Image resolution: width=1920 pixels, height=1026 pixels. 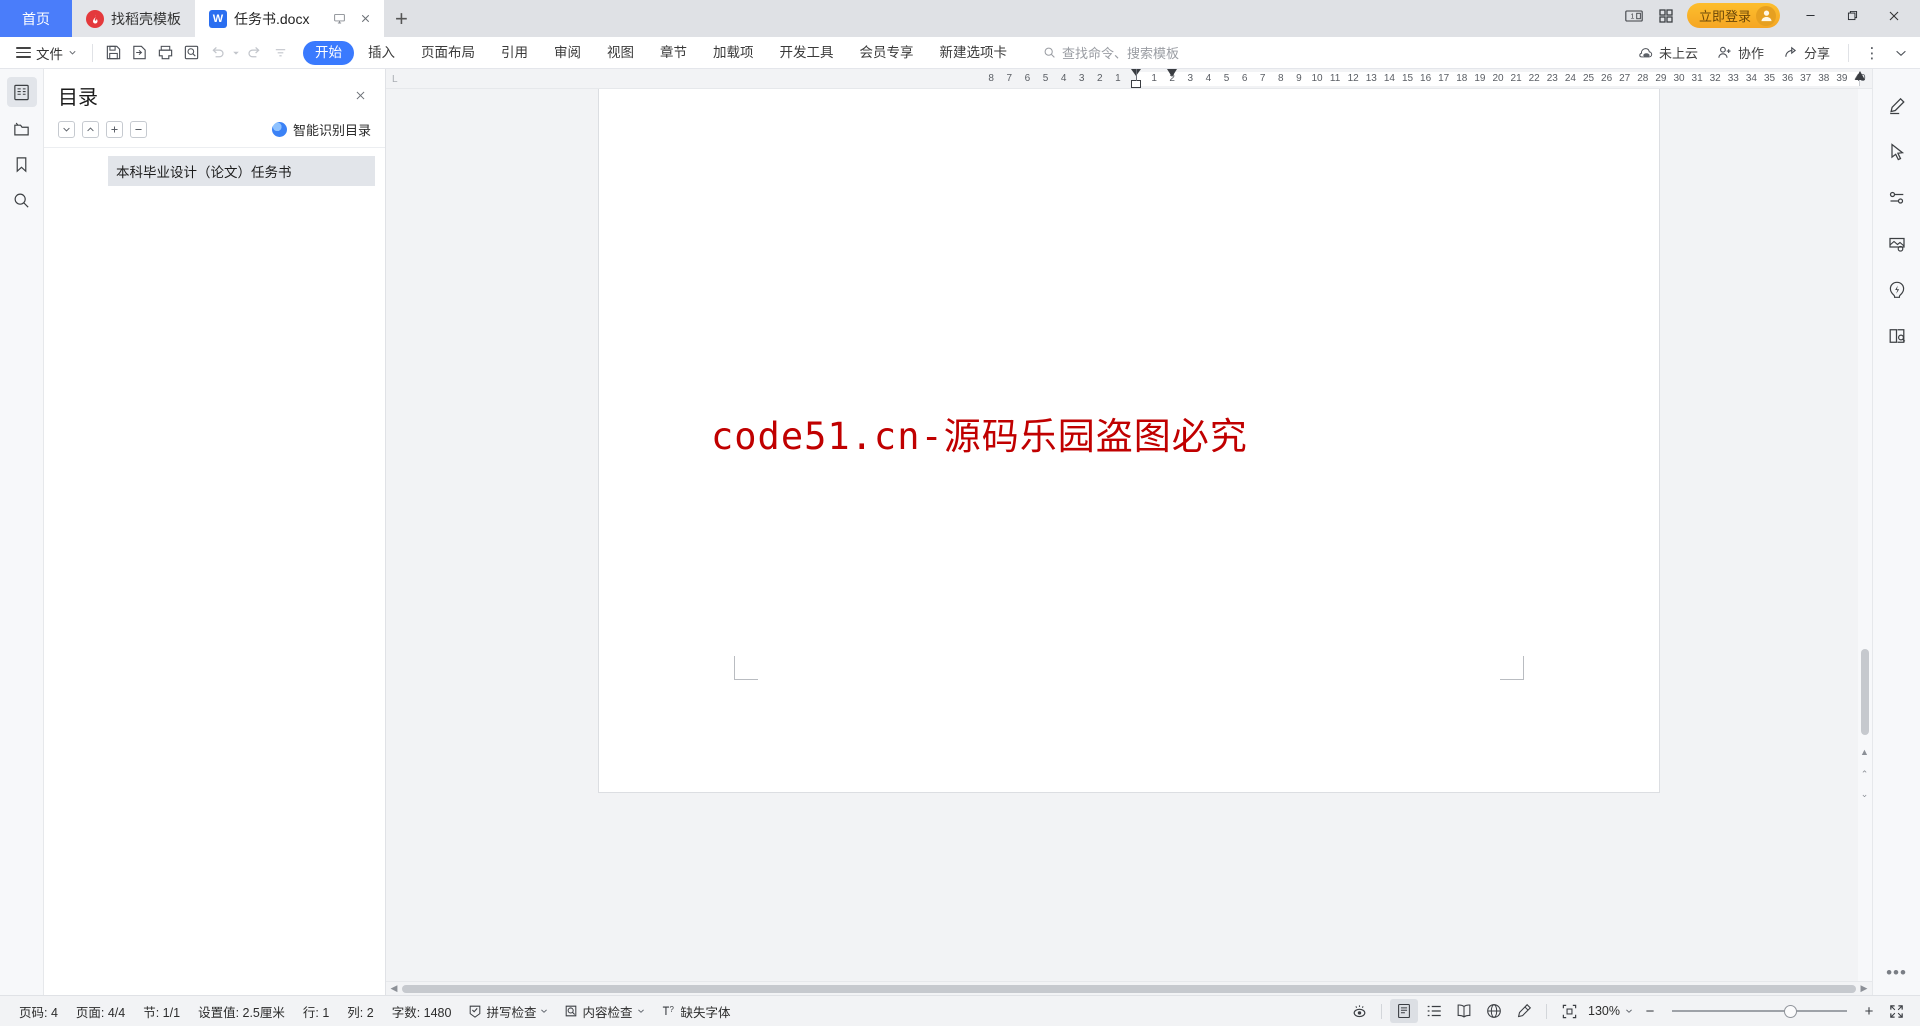 I want to click on close-nav-pane-button, so click(x=360, y=96).